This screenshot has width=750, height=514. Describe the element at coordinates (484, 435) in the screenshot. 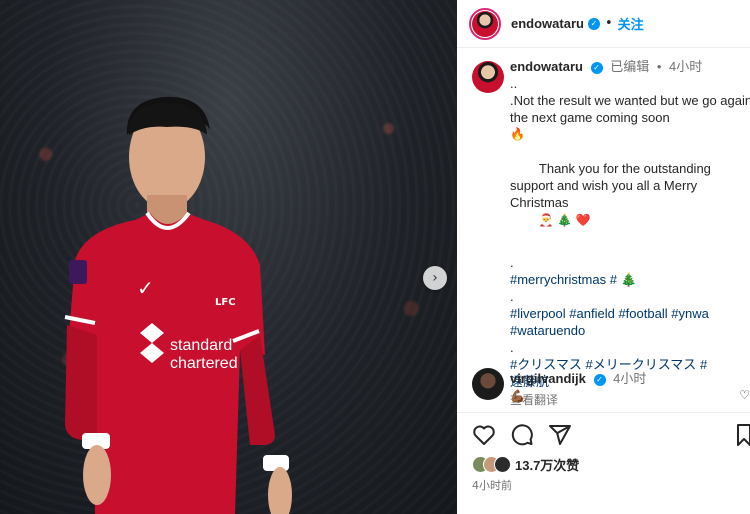

I see `heart-icon` at that location.